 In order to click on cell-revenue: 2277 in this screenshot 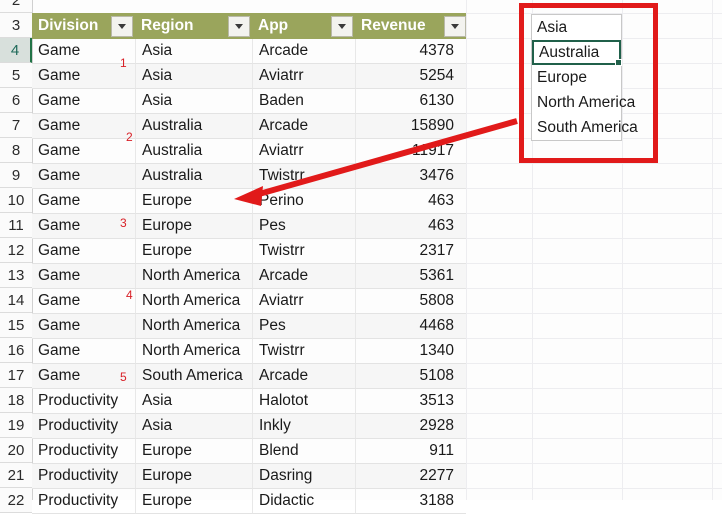, I will do `click(410, 476)`.